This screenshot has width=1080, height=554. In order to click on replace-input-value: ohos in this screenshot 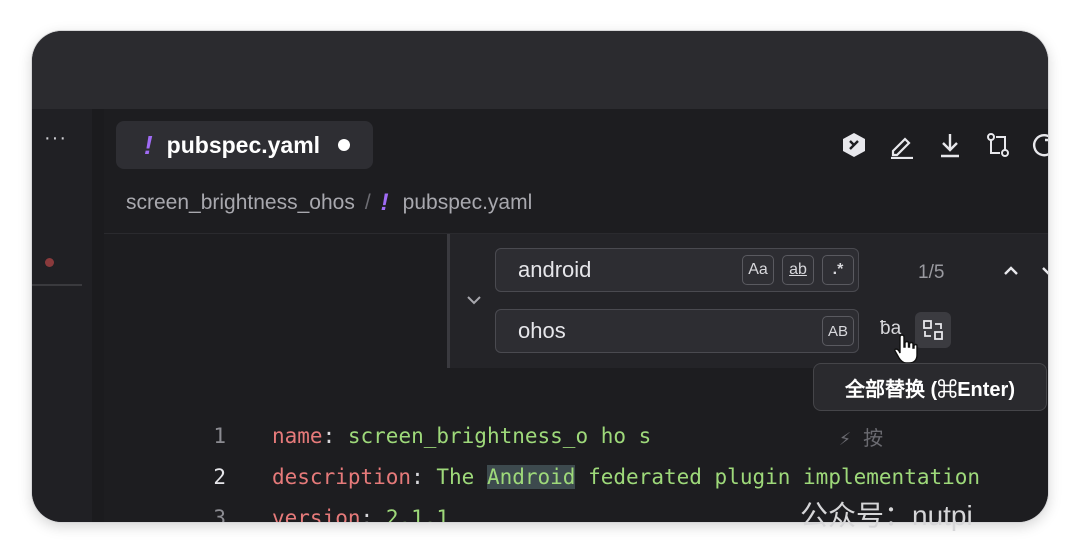, I will do `click(542, 330)`.